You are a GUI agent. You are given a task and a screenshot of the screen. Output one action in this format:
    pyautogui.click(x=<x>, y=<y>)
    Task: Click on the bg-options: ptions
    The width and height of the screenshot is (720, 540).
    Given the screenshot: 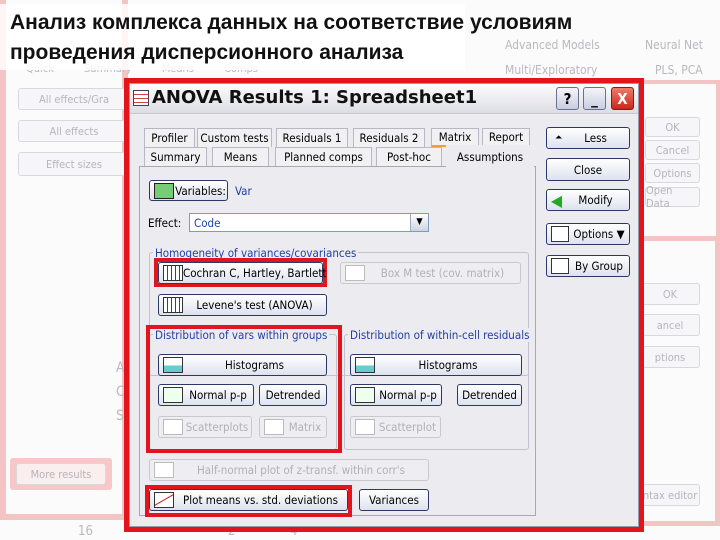 What is the action you would take?
    pyautogui.click(x=670, y=357)
    